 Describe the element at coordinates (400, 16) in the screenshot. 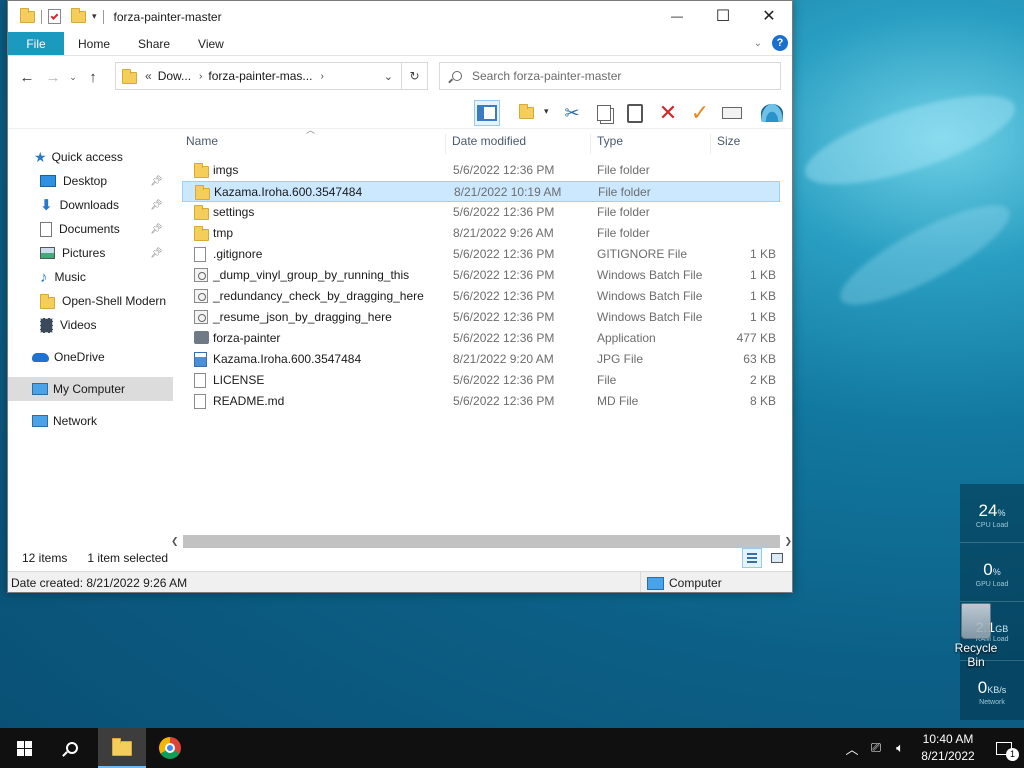

I see `title-bar: ▾ forza-painter-master — ☐ ✕` at that location.